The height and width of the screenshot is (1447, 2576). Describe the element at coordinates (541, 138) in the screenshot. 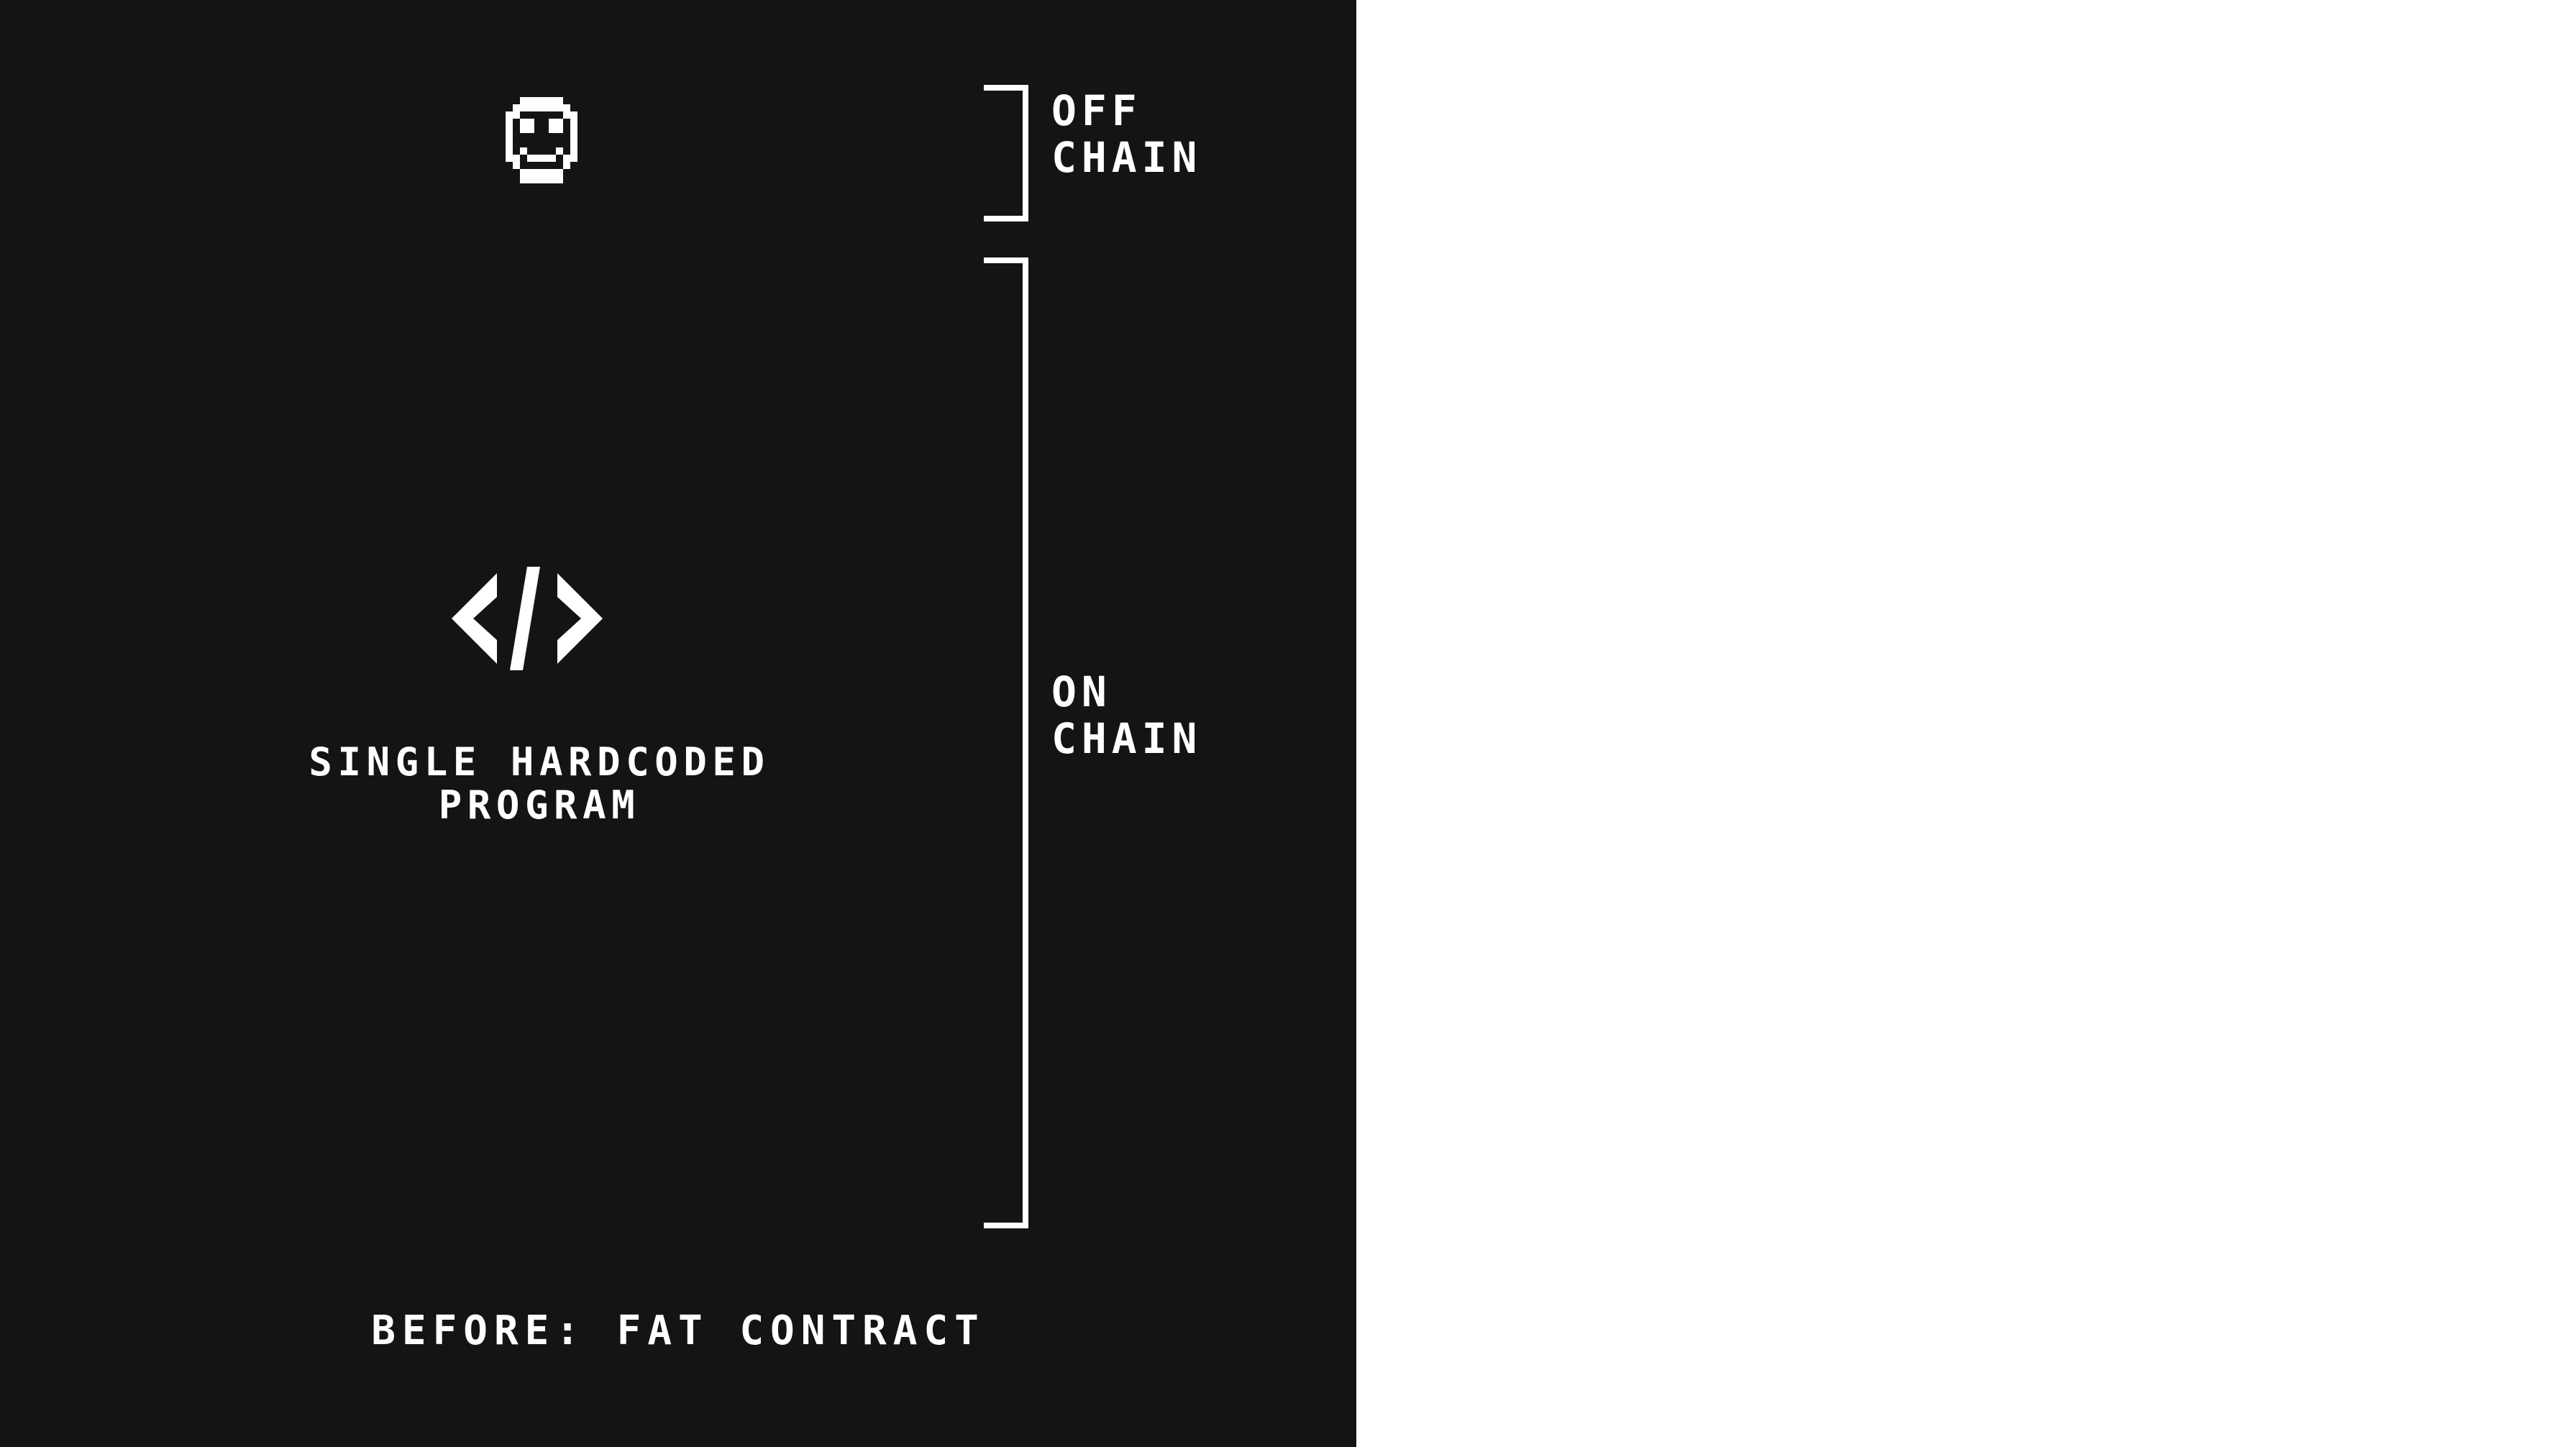

I see `smiley-face-icon` at that location.